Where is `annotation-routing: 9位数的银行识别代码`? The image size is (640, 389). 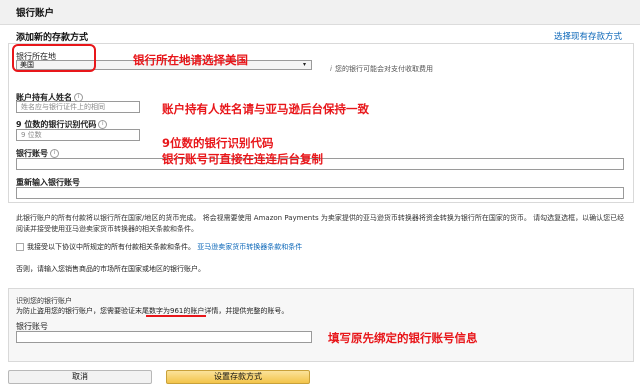
annotation-routing: 9位数的银行识别代码 is located at coordinates (218, 143).